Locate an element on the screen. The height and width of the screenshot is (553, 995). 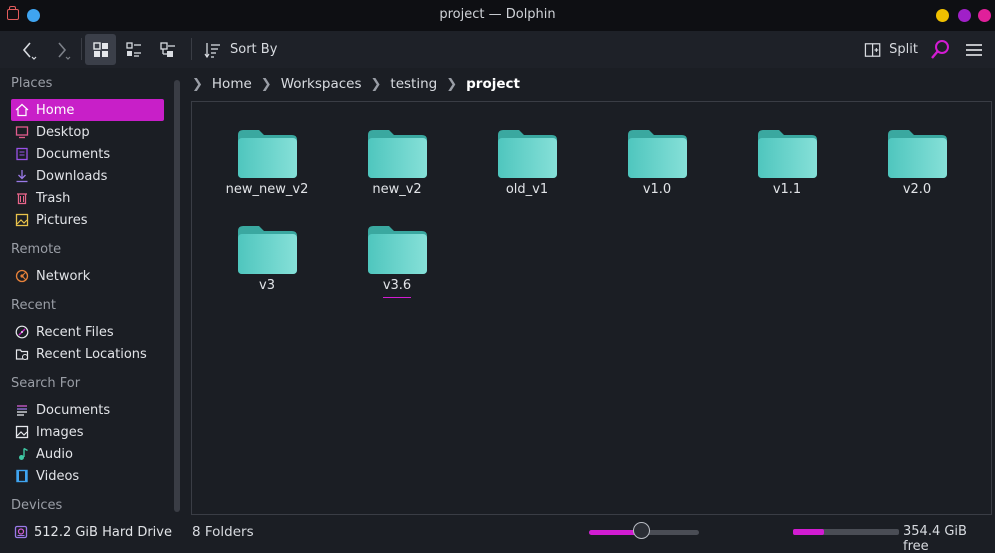
sidebar-item-home: Home is located at coordinates (87, 110).